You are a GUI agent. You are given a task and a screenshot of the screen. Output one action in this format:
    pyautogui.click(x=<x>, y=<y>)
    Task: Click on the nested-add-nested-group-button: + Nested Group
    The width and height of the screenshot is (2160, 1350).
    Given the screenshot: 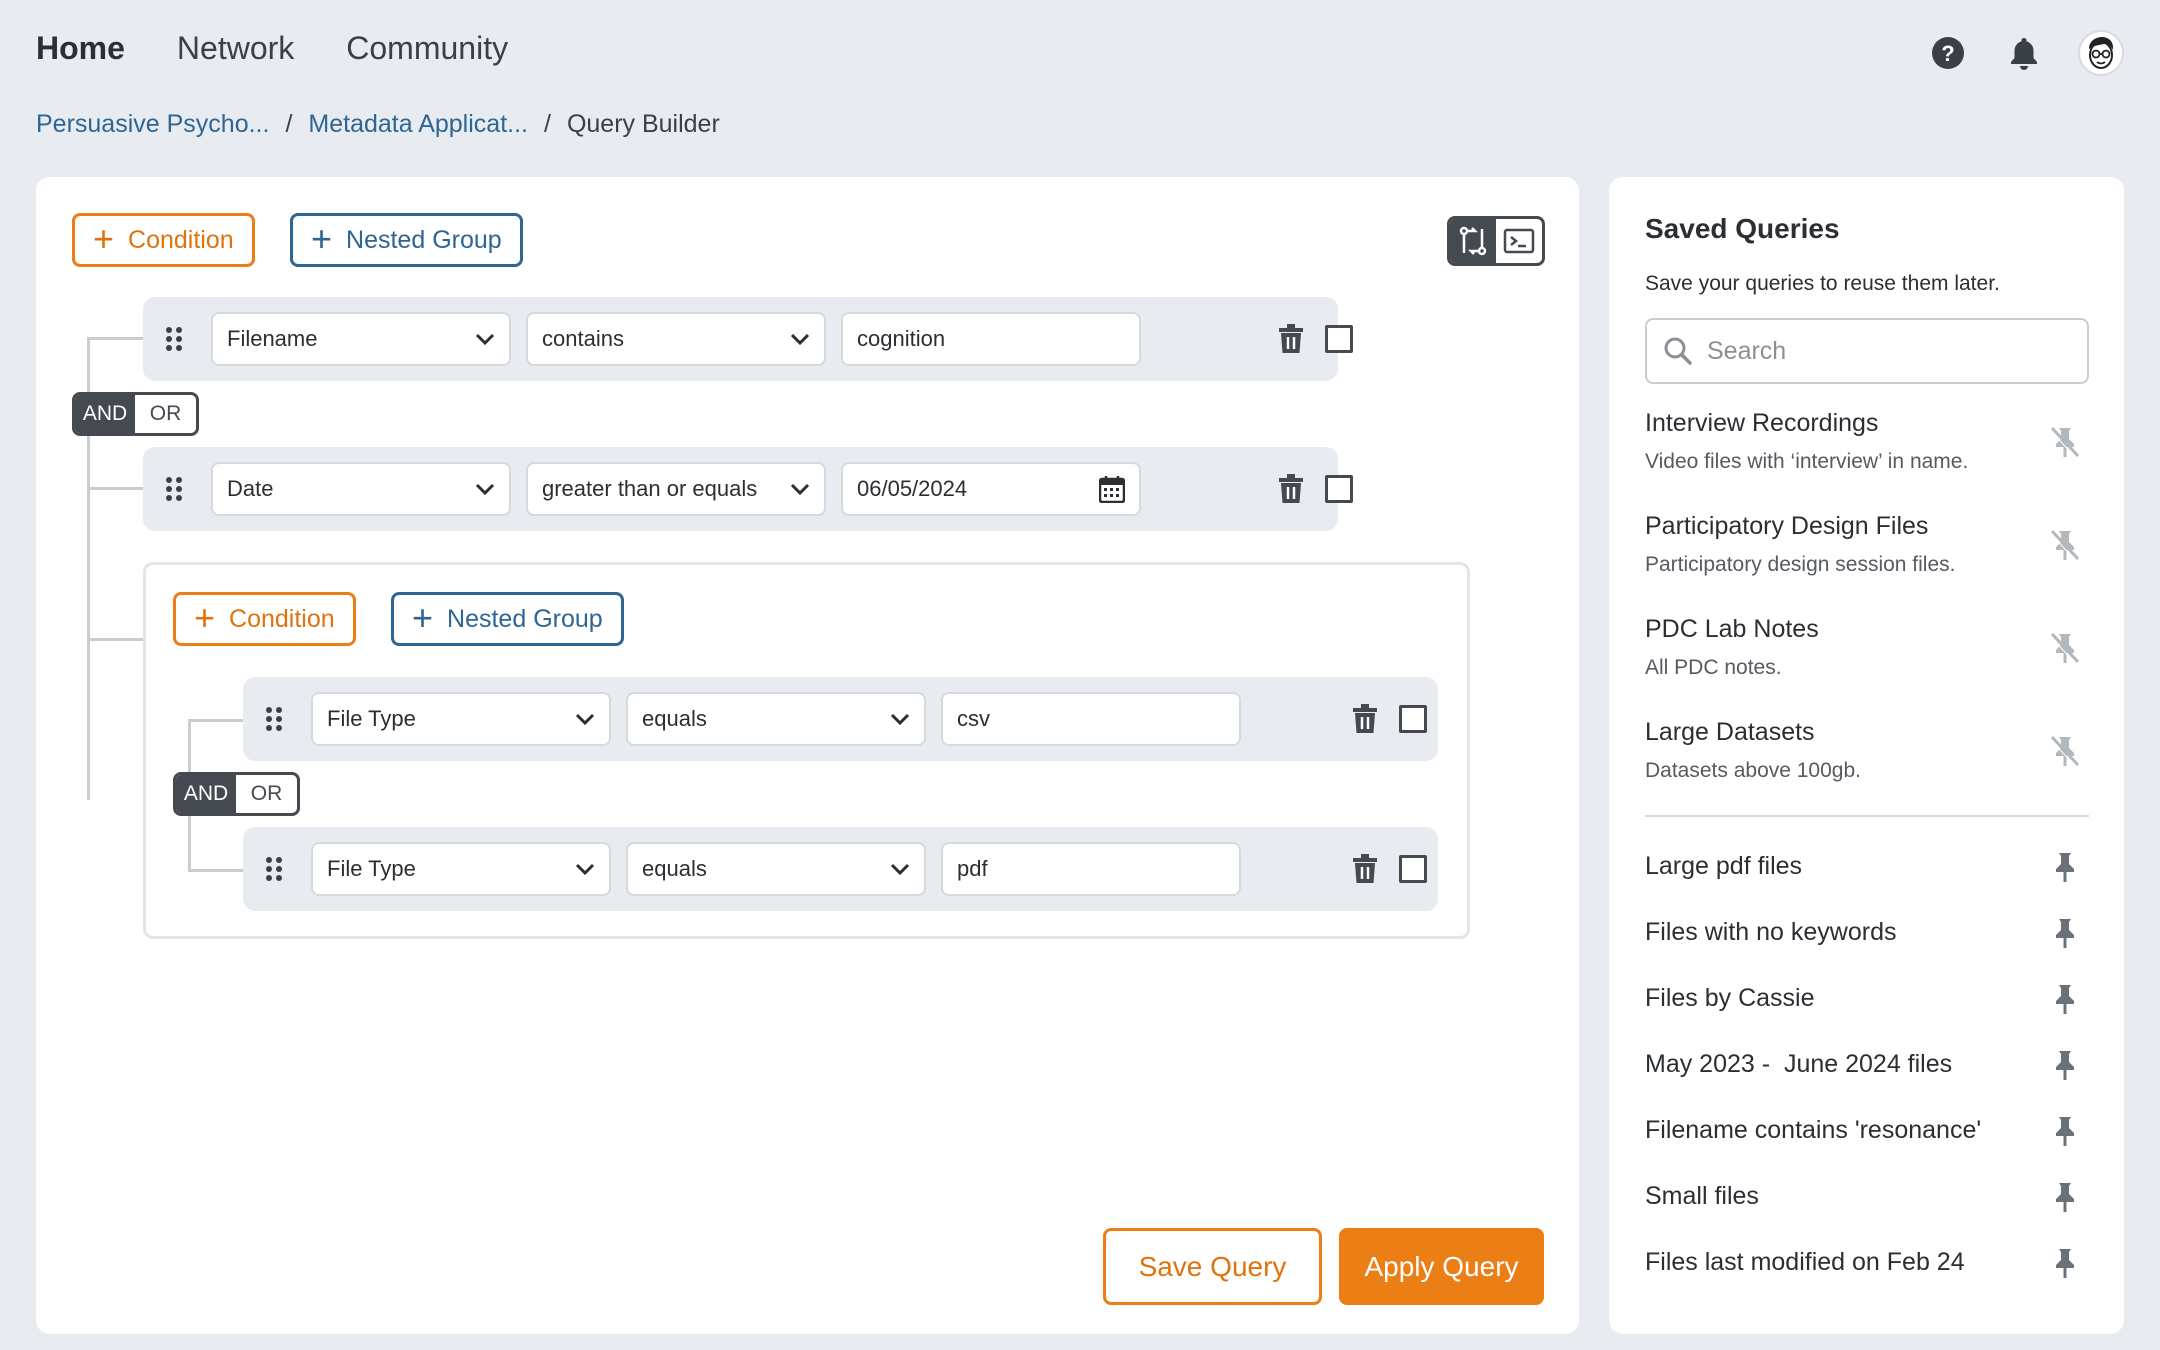 What is the action you would take?
    pyautogui.click(x=507, y=619)
    